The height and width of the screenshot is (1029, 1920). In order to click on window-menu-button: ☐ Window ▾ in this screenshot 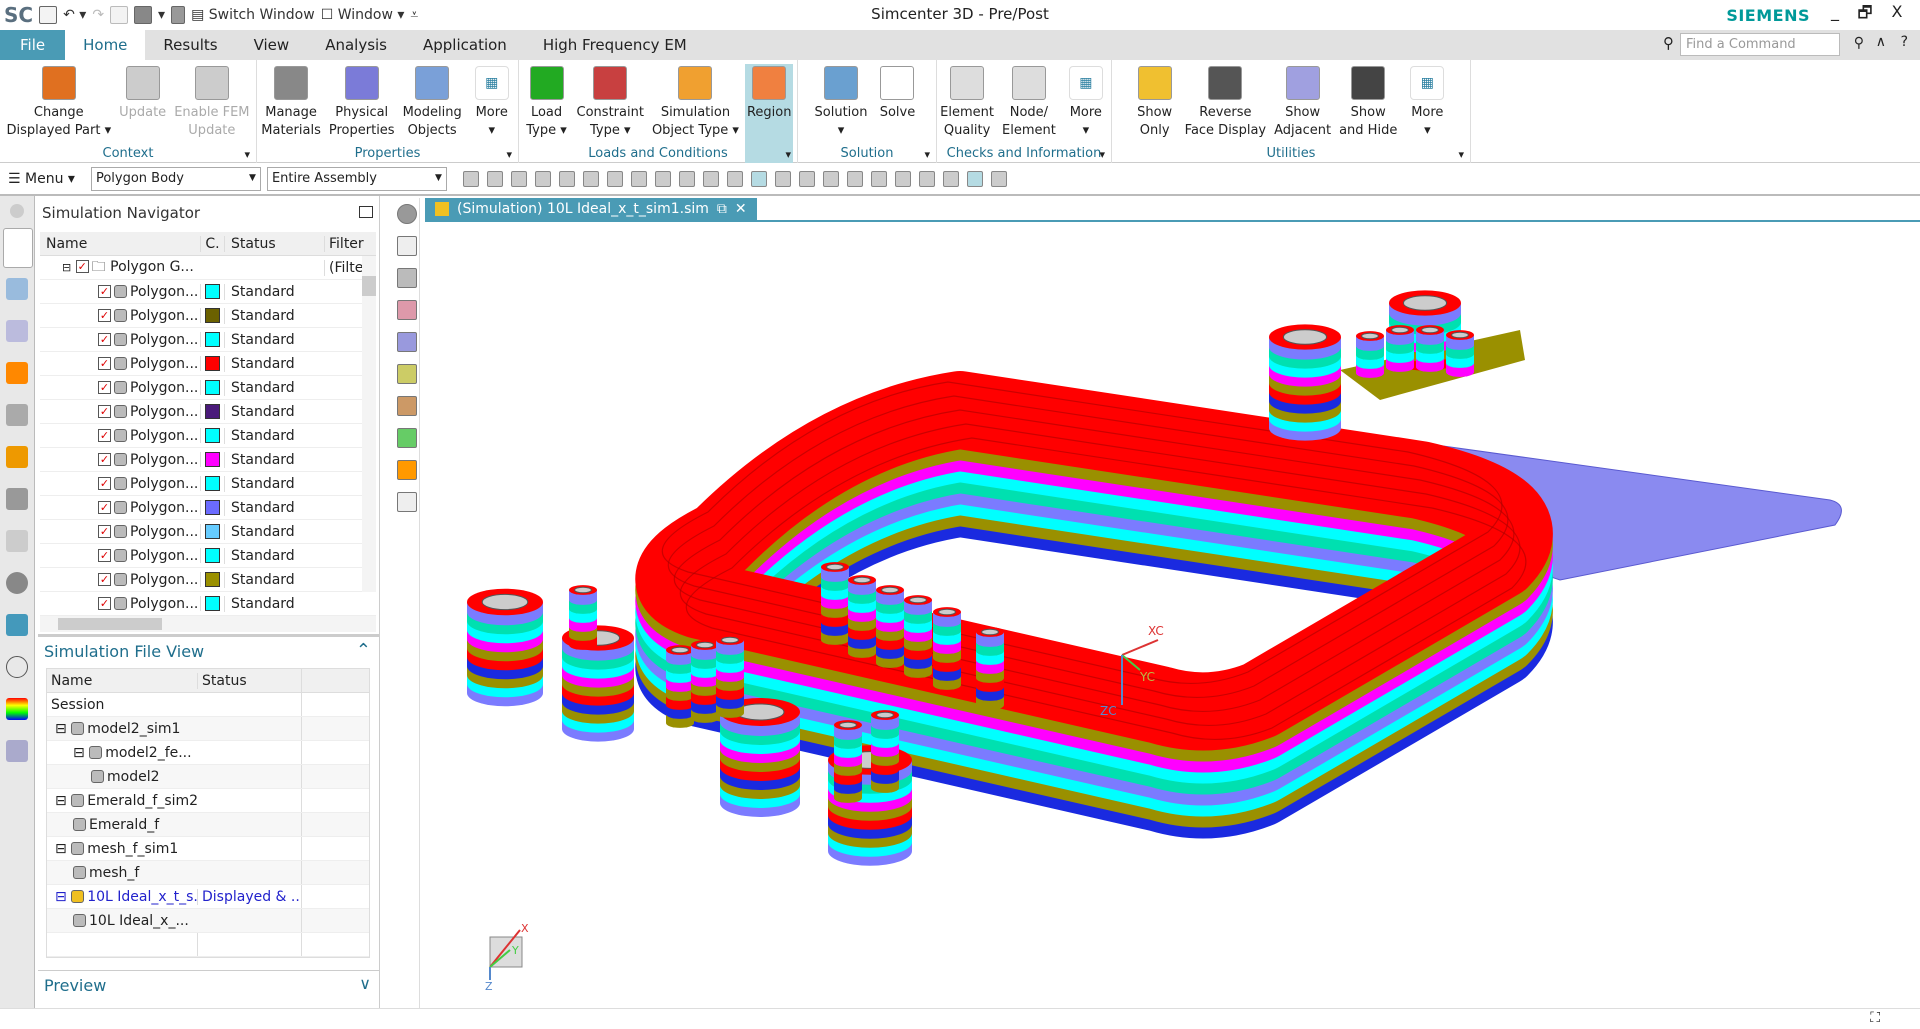, I will do `click(363, 15)`.